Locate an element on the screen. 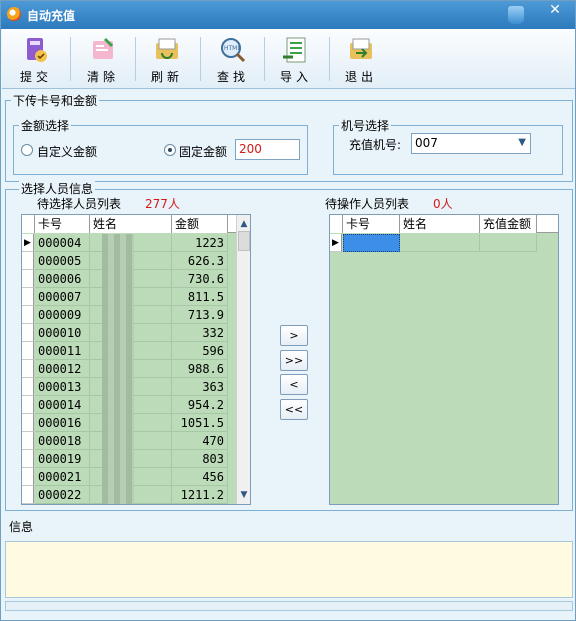  amount-group-title: 金额选择 is located at coordinates (45, 125).